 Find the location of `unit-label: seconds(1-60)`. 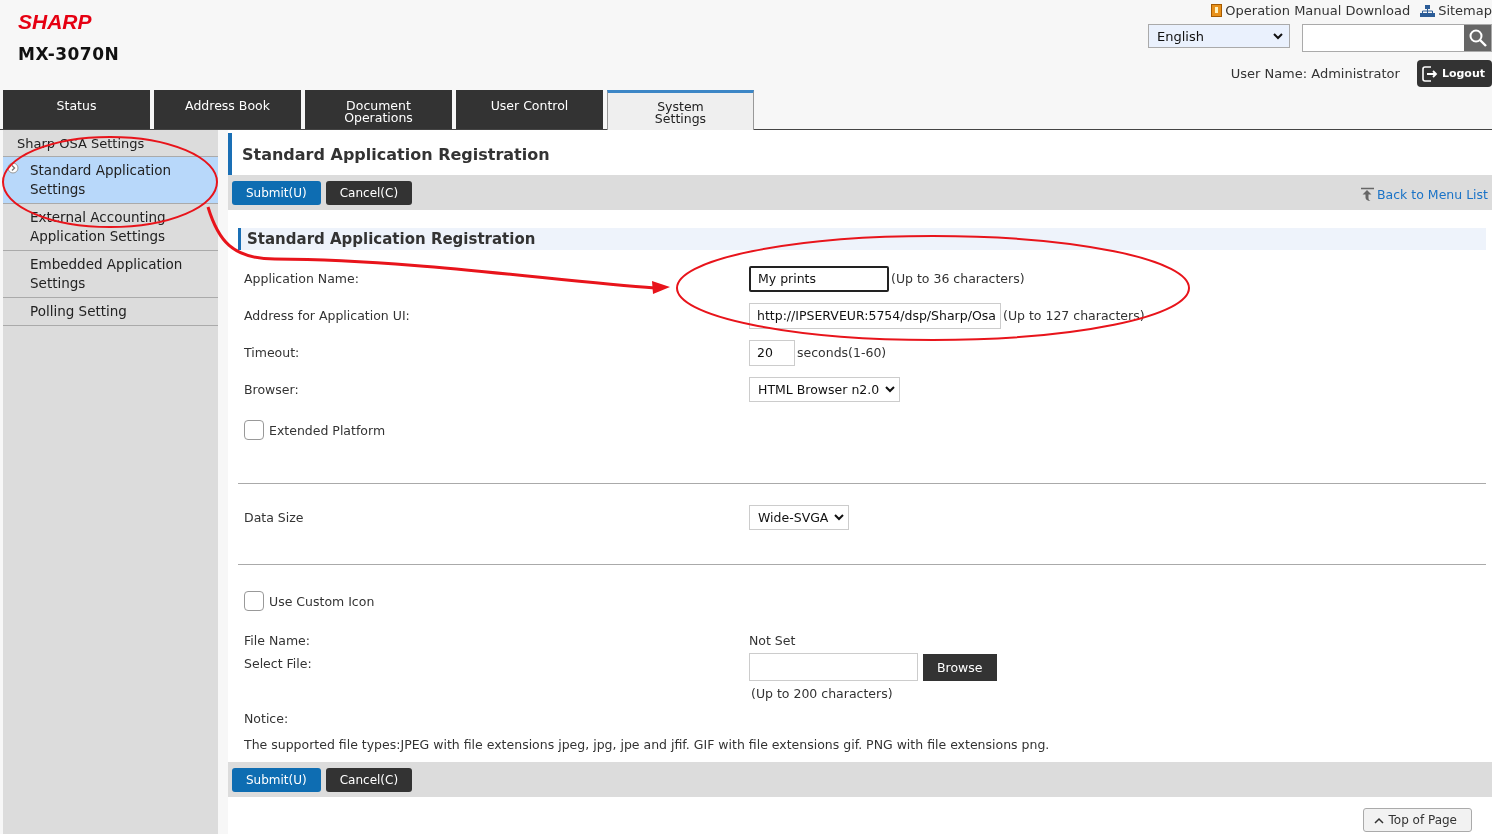

unit-label: seconds(1-60) is located at coordinates (842, 352).